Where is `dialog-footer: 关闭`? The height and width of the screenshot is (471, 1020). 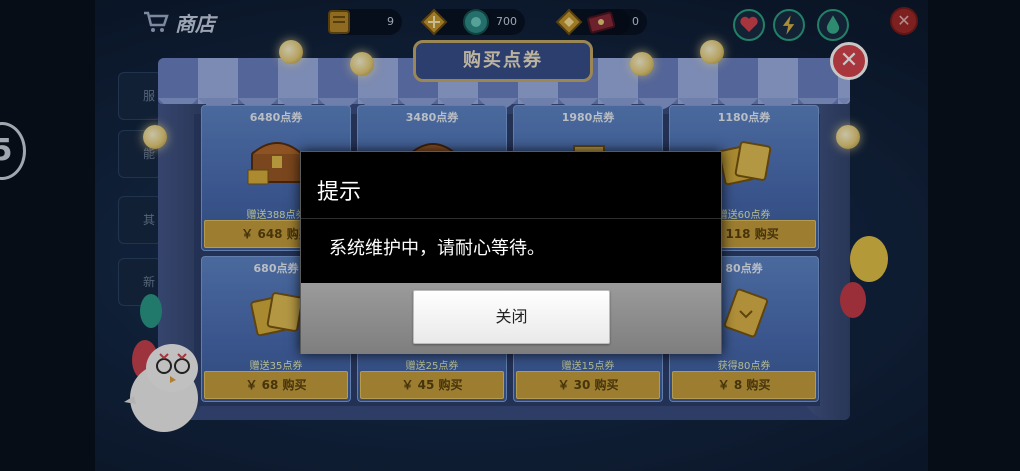
dialog-footer: 关闭 is located at coordinates (511, 318).